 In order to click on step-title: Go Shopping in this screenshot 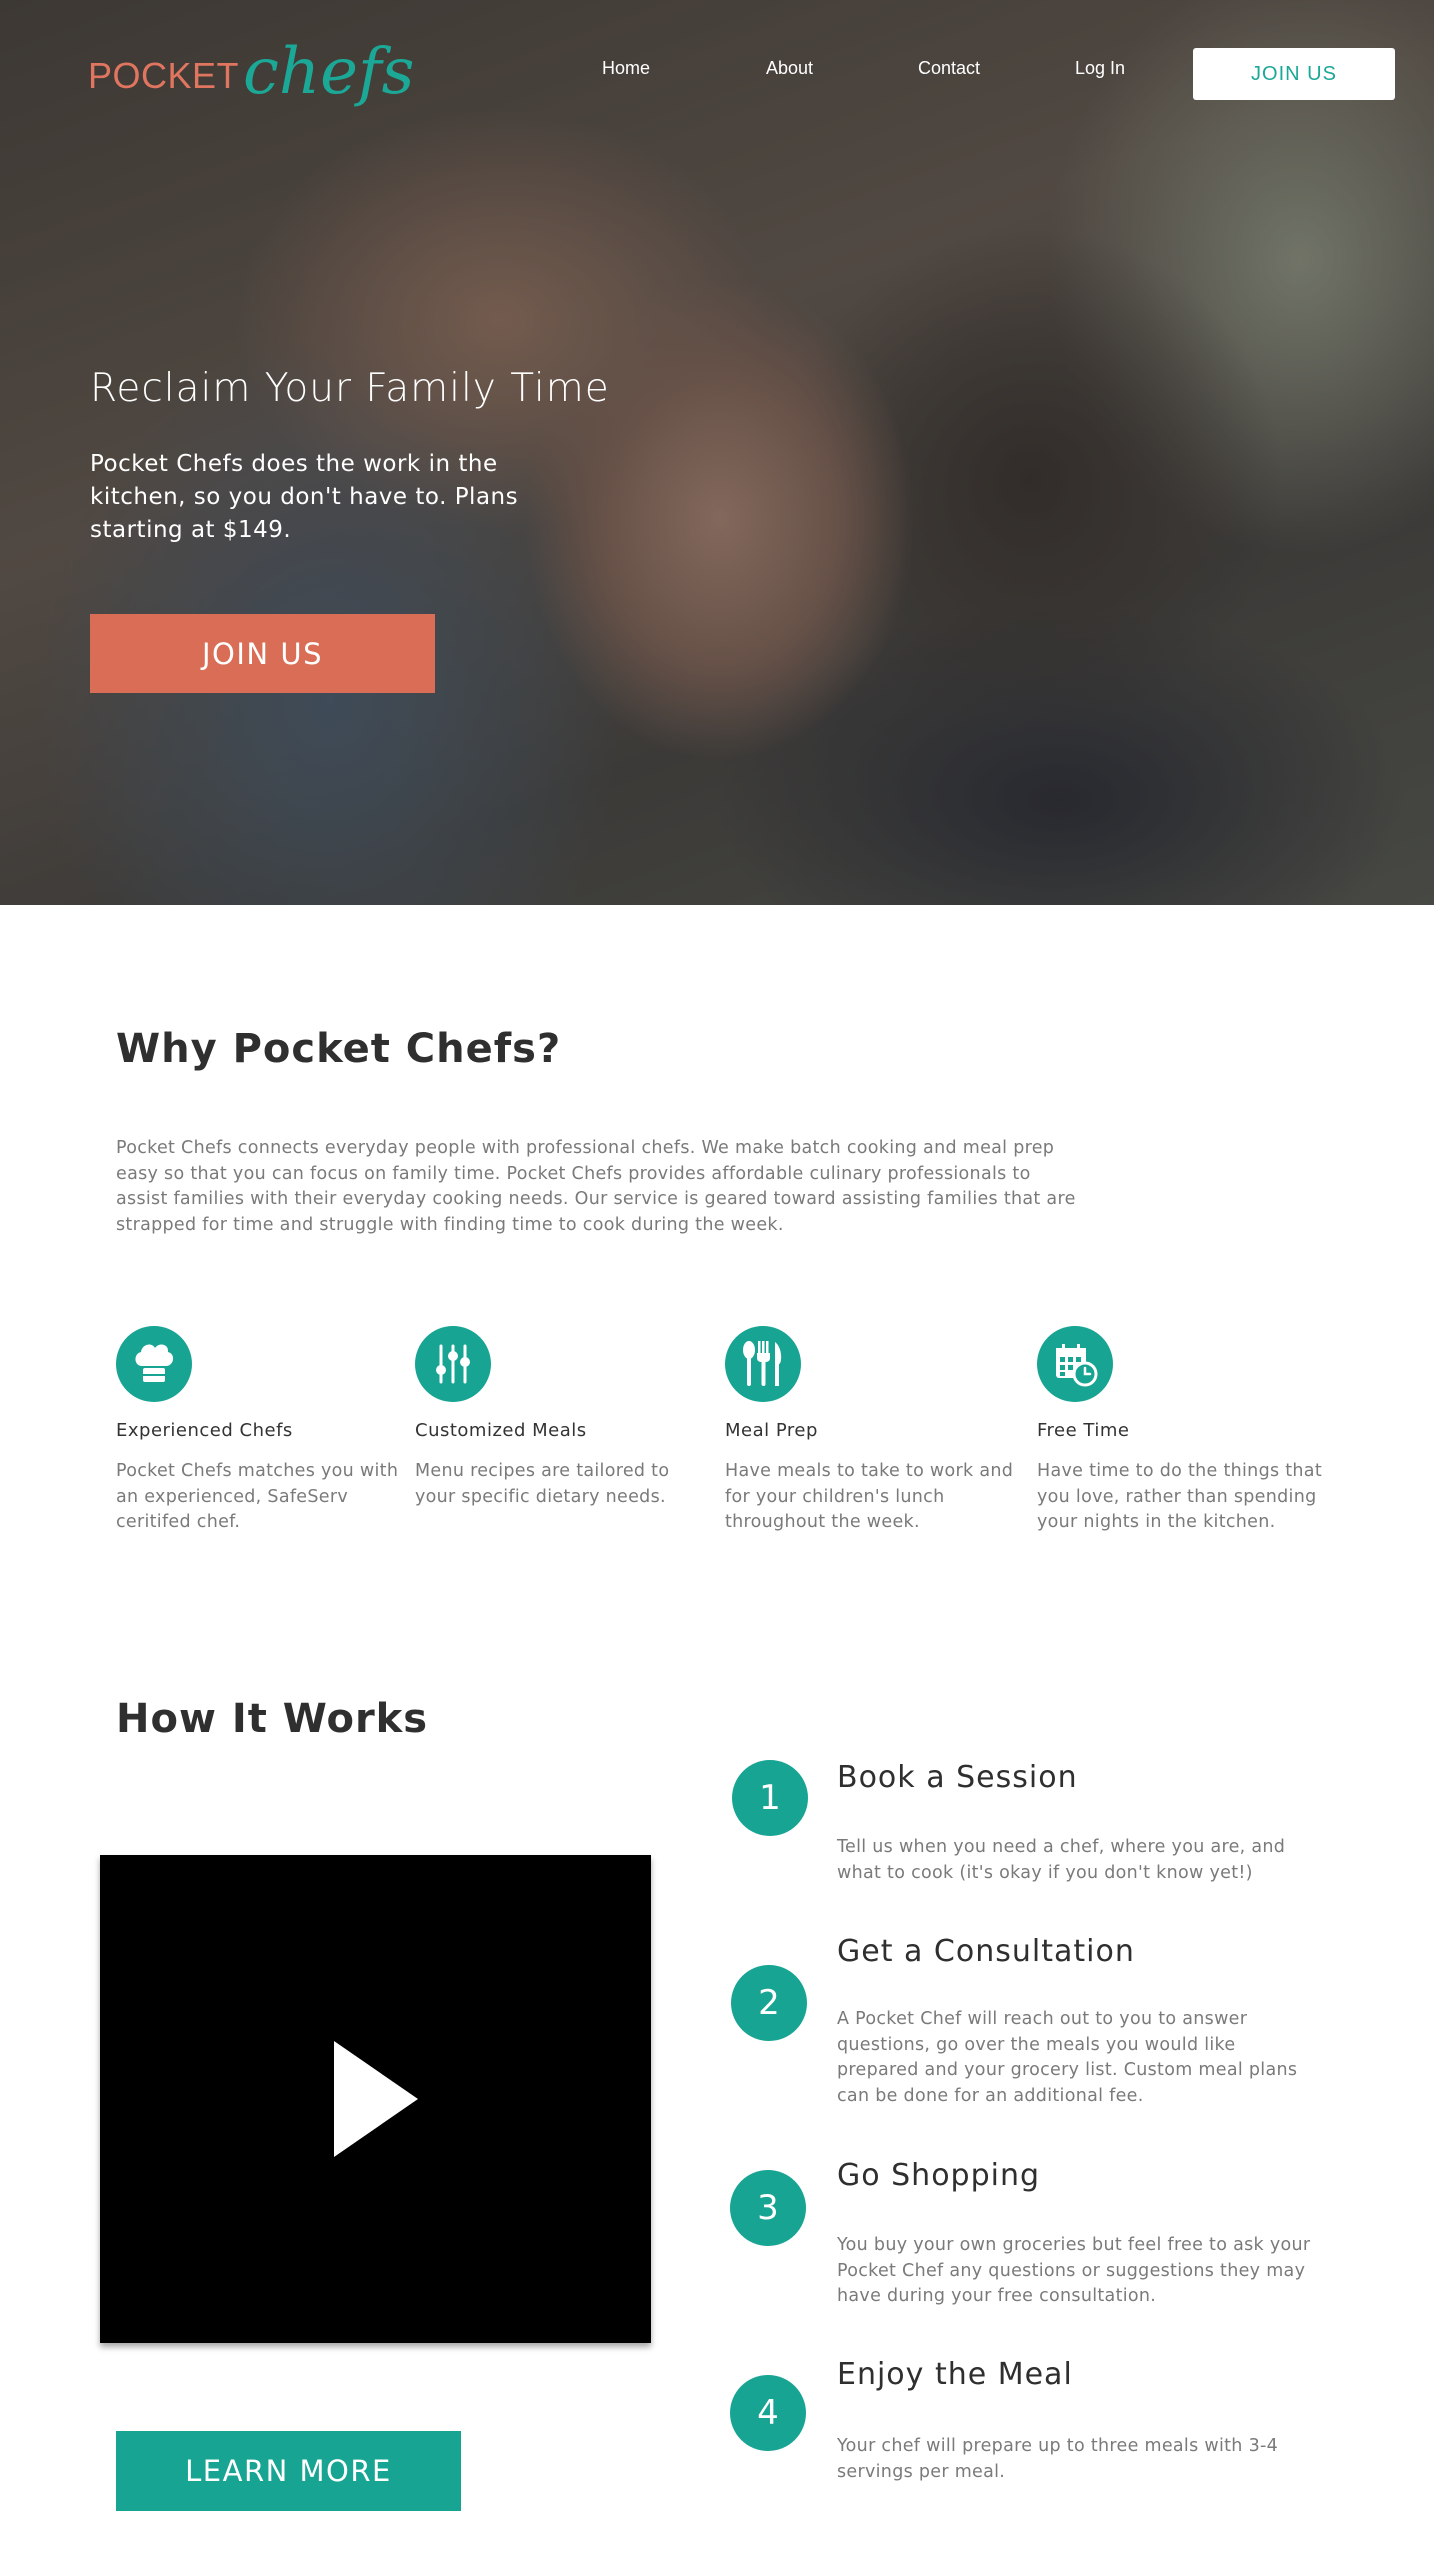, I will do `click(939, 2175)`.